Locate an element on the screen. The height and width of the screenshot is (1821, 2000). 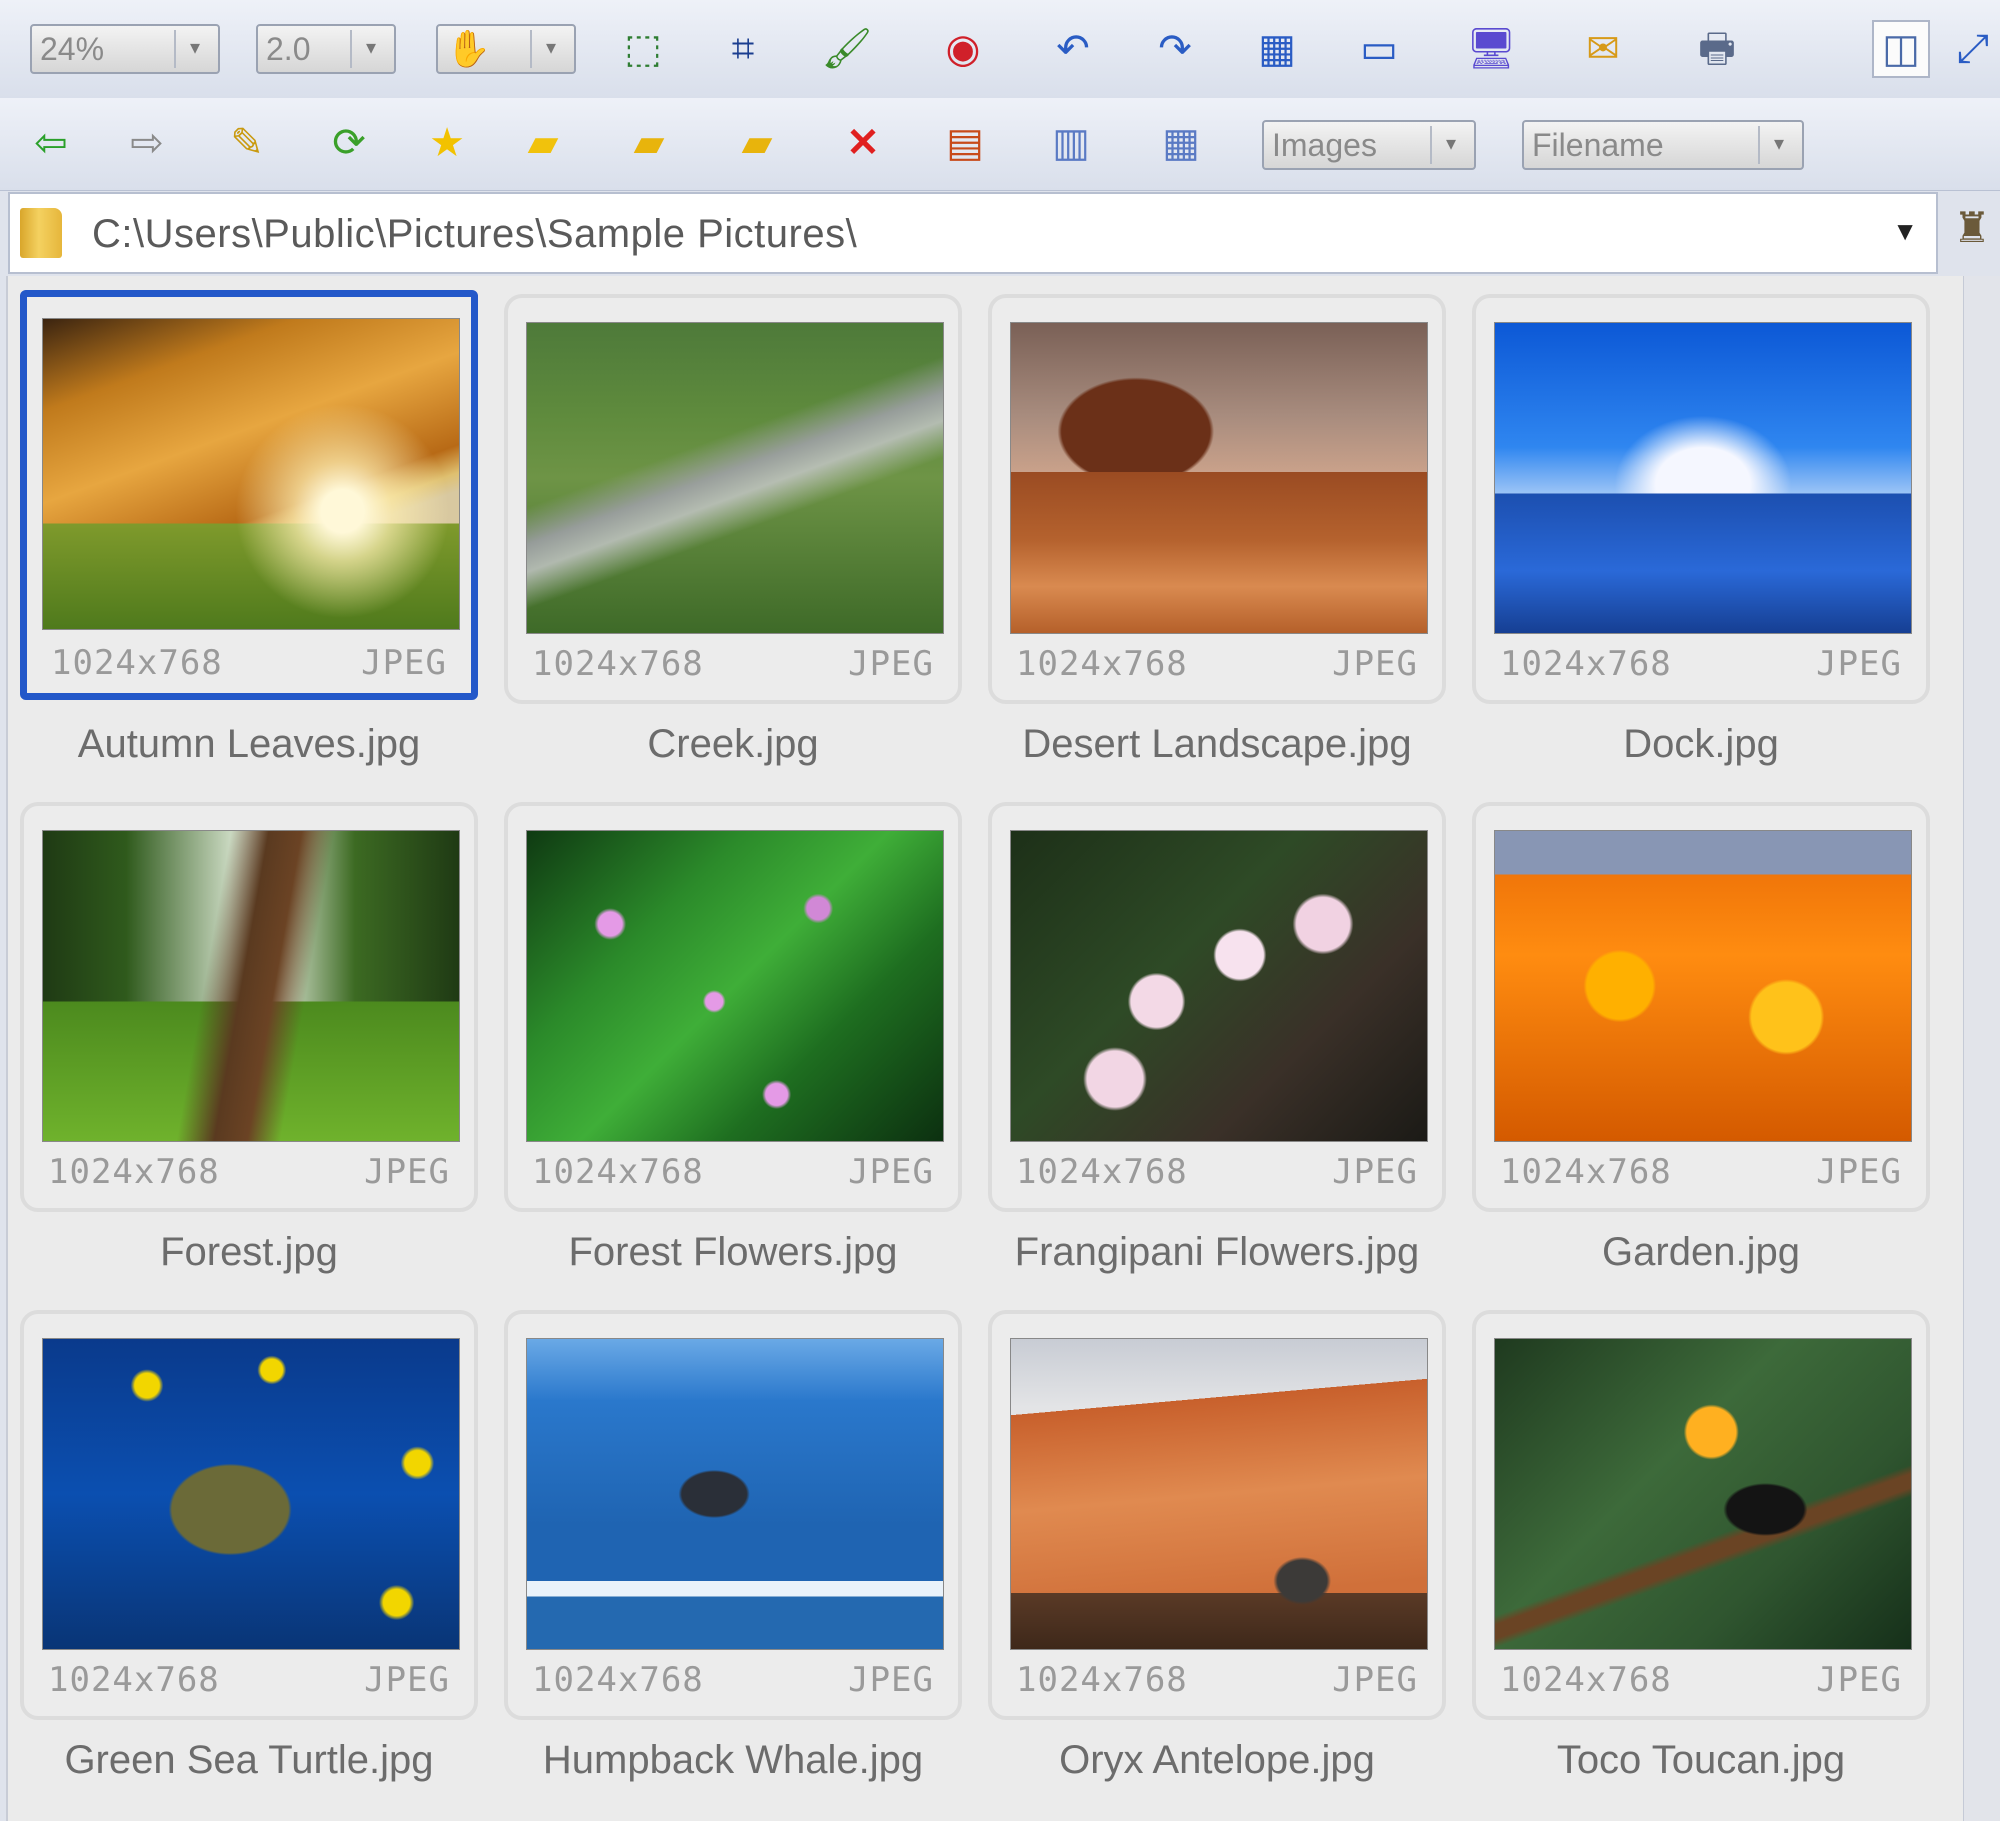
rotate-left-icon: ↶ is located at coordinates (1073, 49).